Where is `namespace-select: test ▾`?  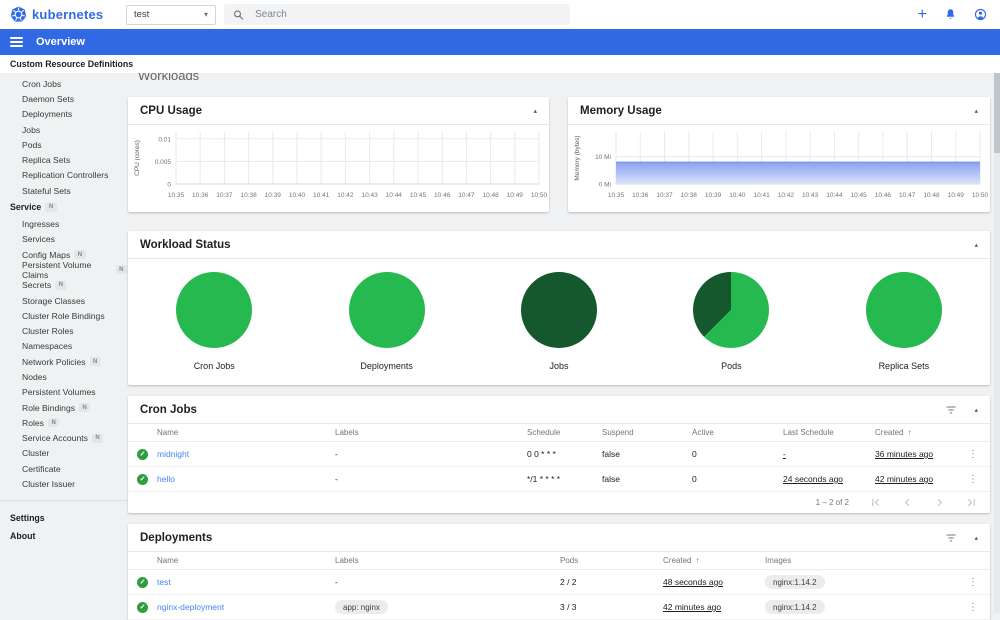 namespace-select: test ▾ is located at coordinates (171, 14).